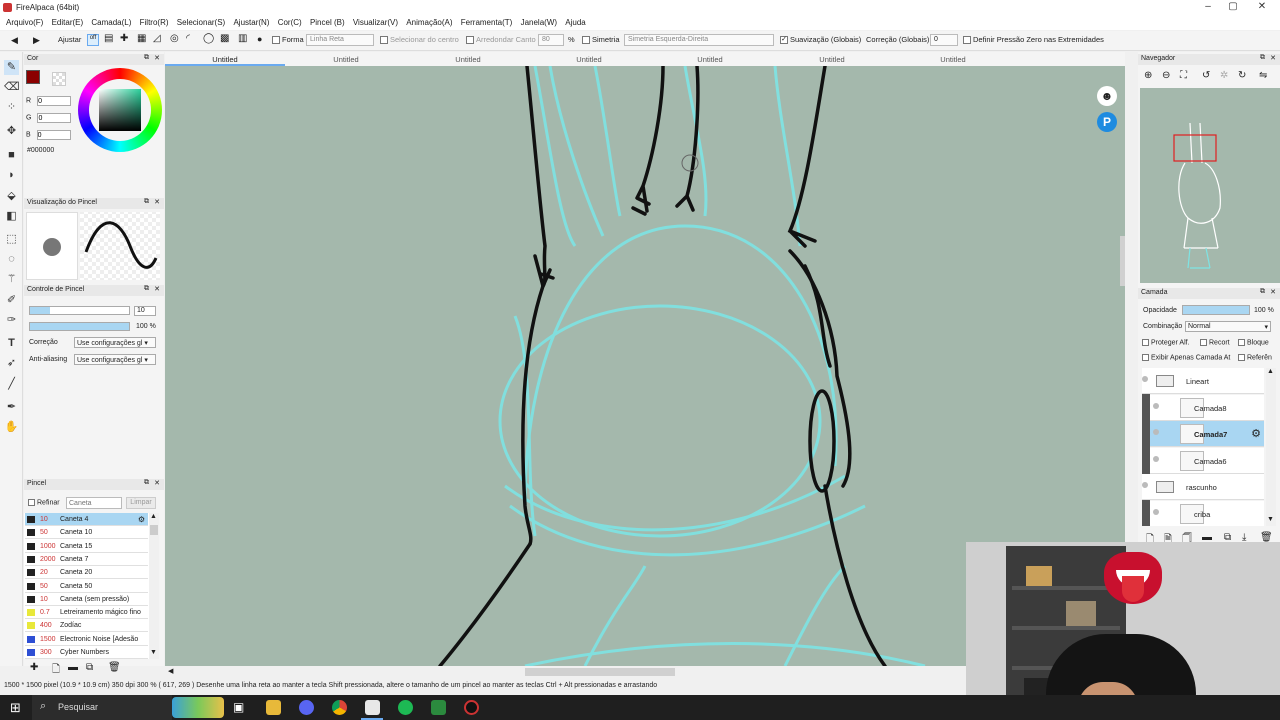  Describe the element at coordinates (1228, 326) in the screenshot. I see `blend-mode-dropdown: Normal ▾` at that location.